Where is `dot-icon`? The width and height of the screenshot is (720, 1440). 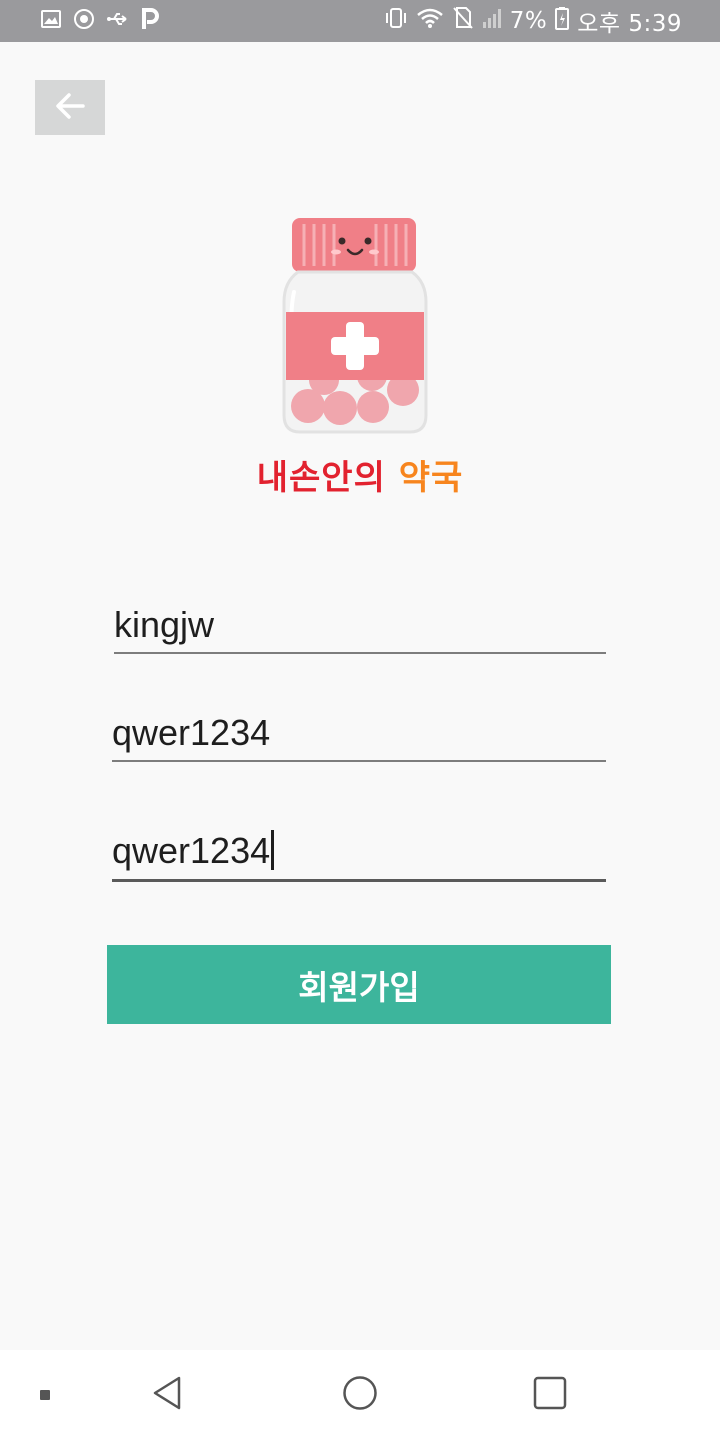 dot-icon is located at coordinates (45, 1395).